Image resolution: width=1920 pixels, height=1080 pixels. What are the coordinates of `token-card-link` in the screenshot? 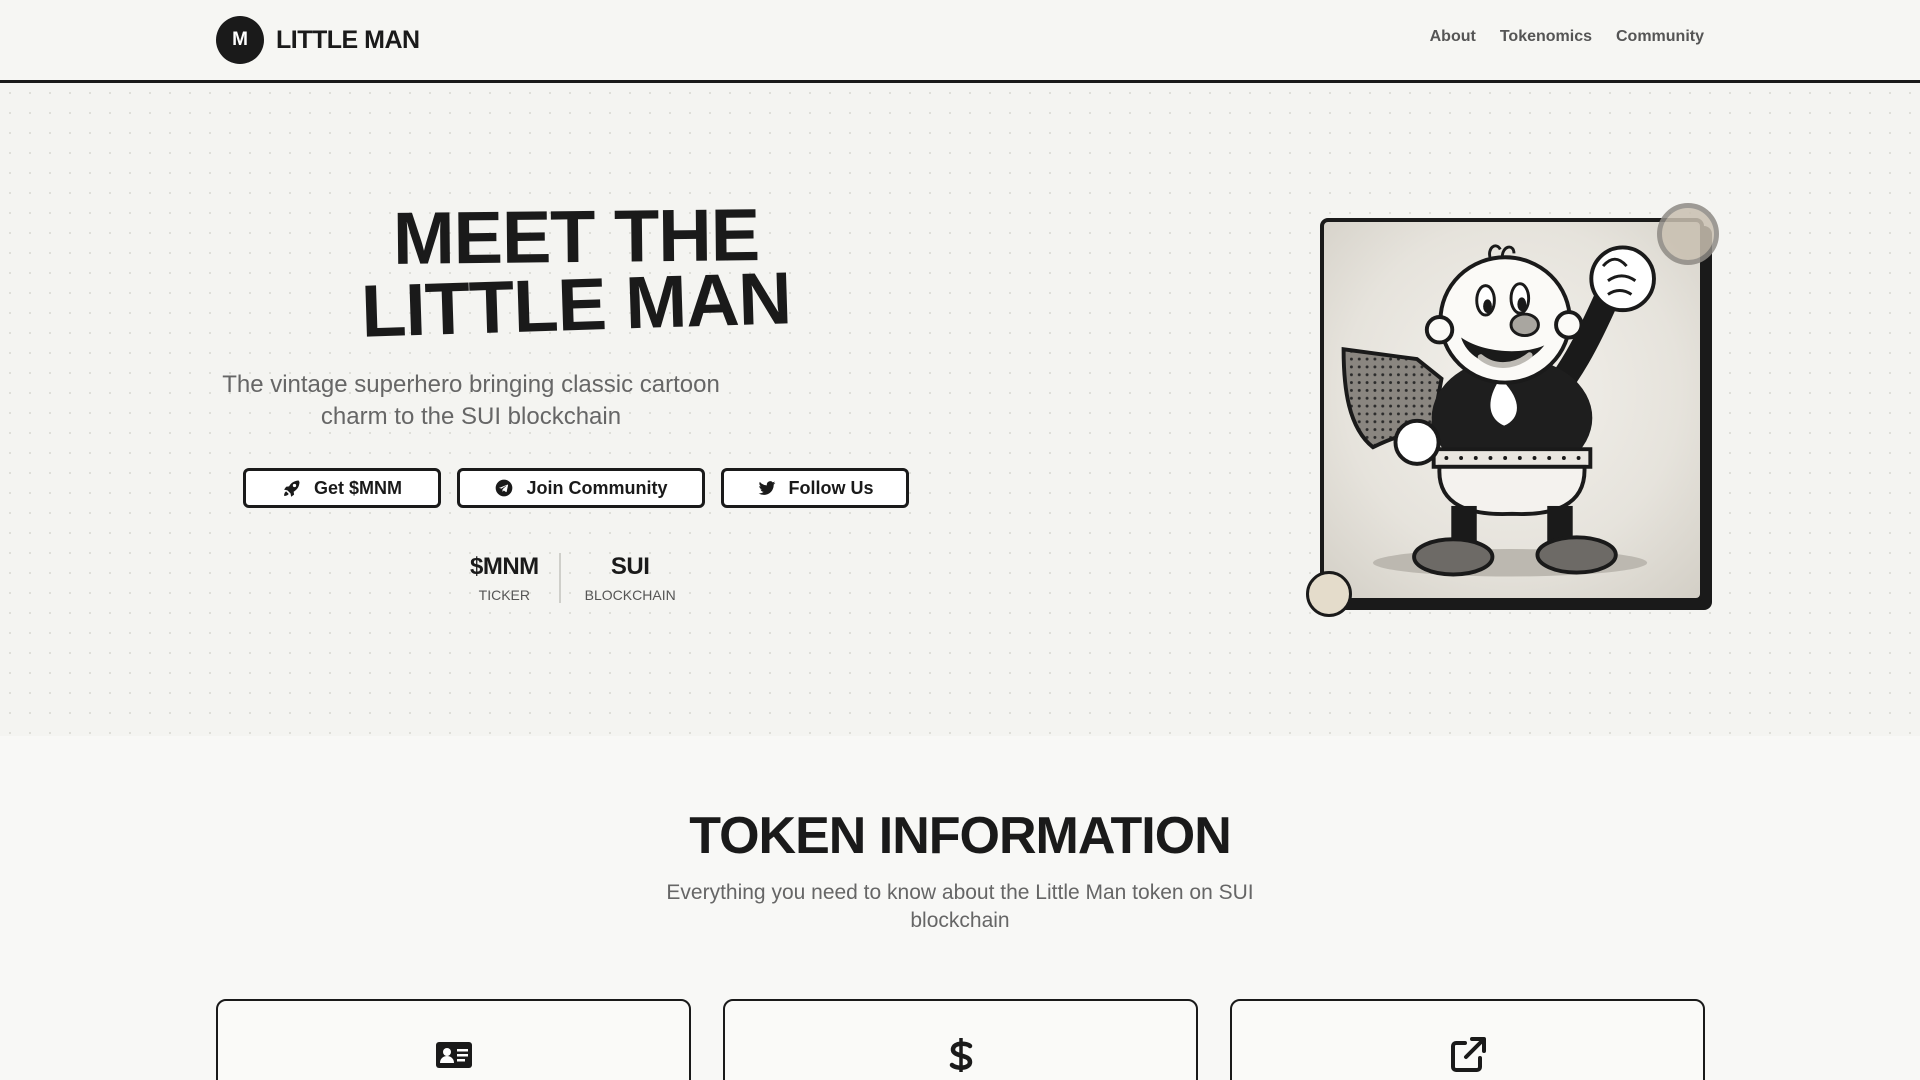 It's located at (1467, 1039).